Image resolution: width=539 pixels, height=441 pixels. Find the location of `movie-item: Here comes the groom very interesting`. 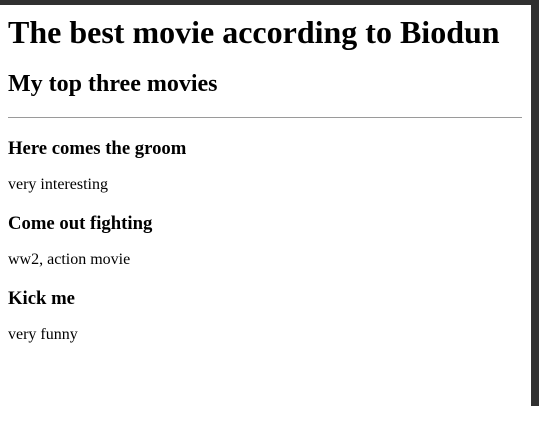

movie-item: Here comes the groom very interesting is located at coordinates (265, 166).